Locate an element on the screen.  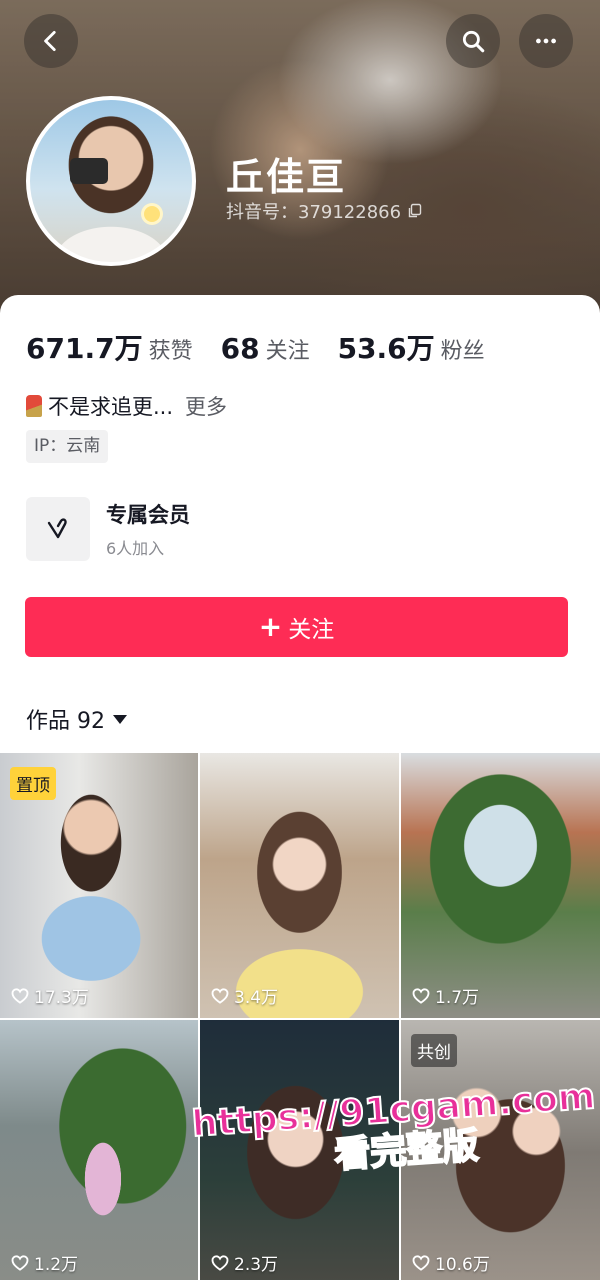
video-tile: 1.7万 is located at coordinates (500, 885).